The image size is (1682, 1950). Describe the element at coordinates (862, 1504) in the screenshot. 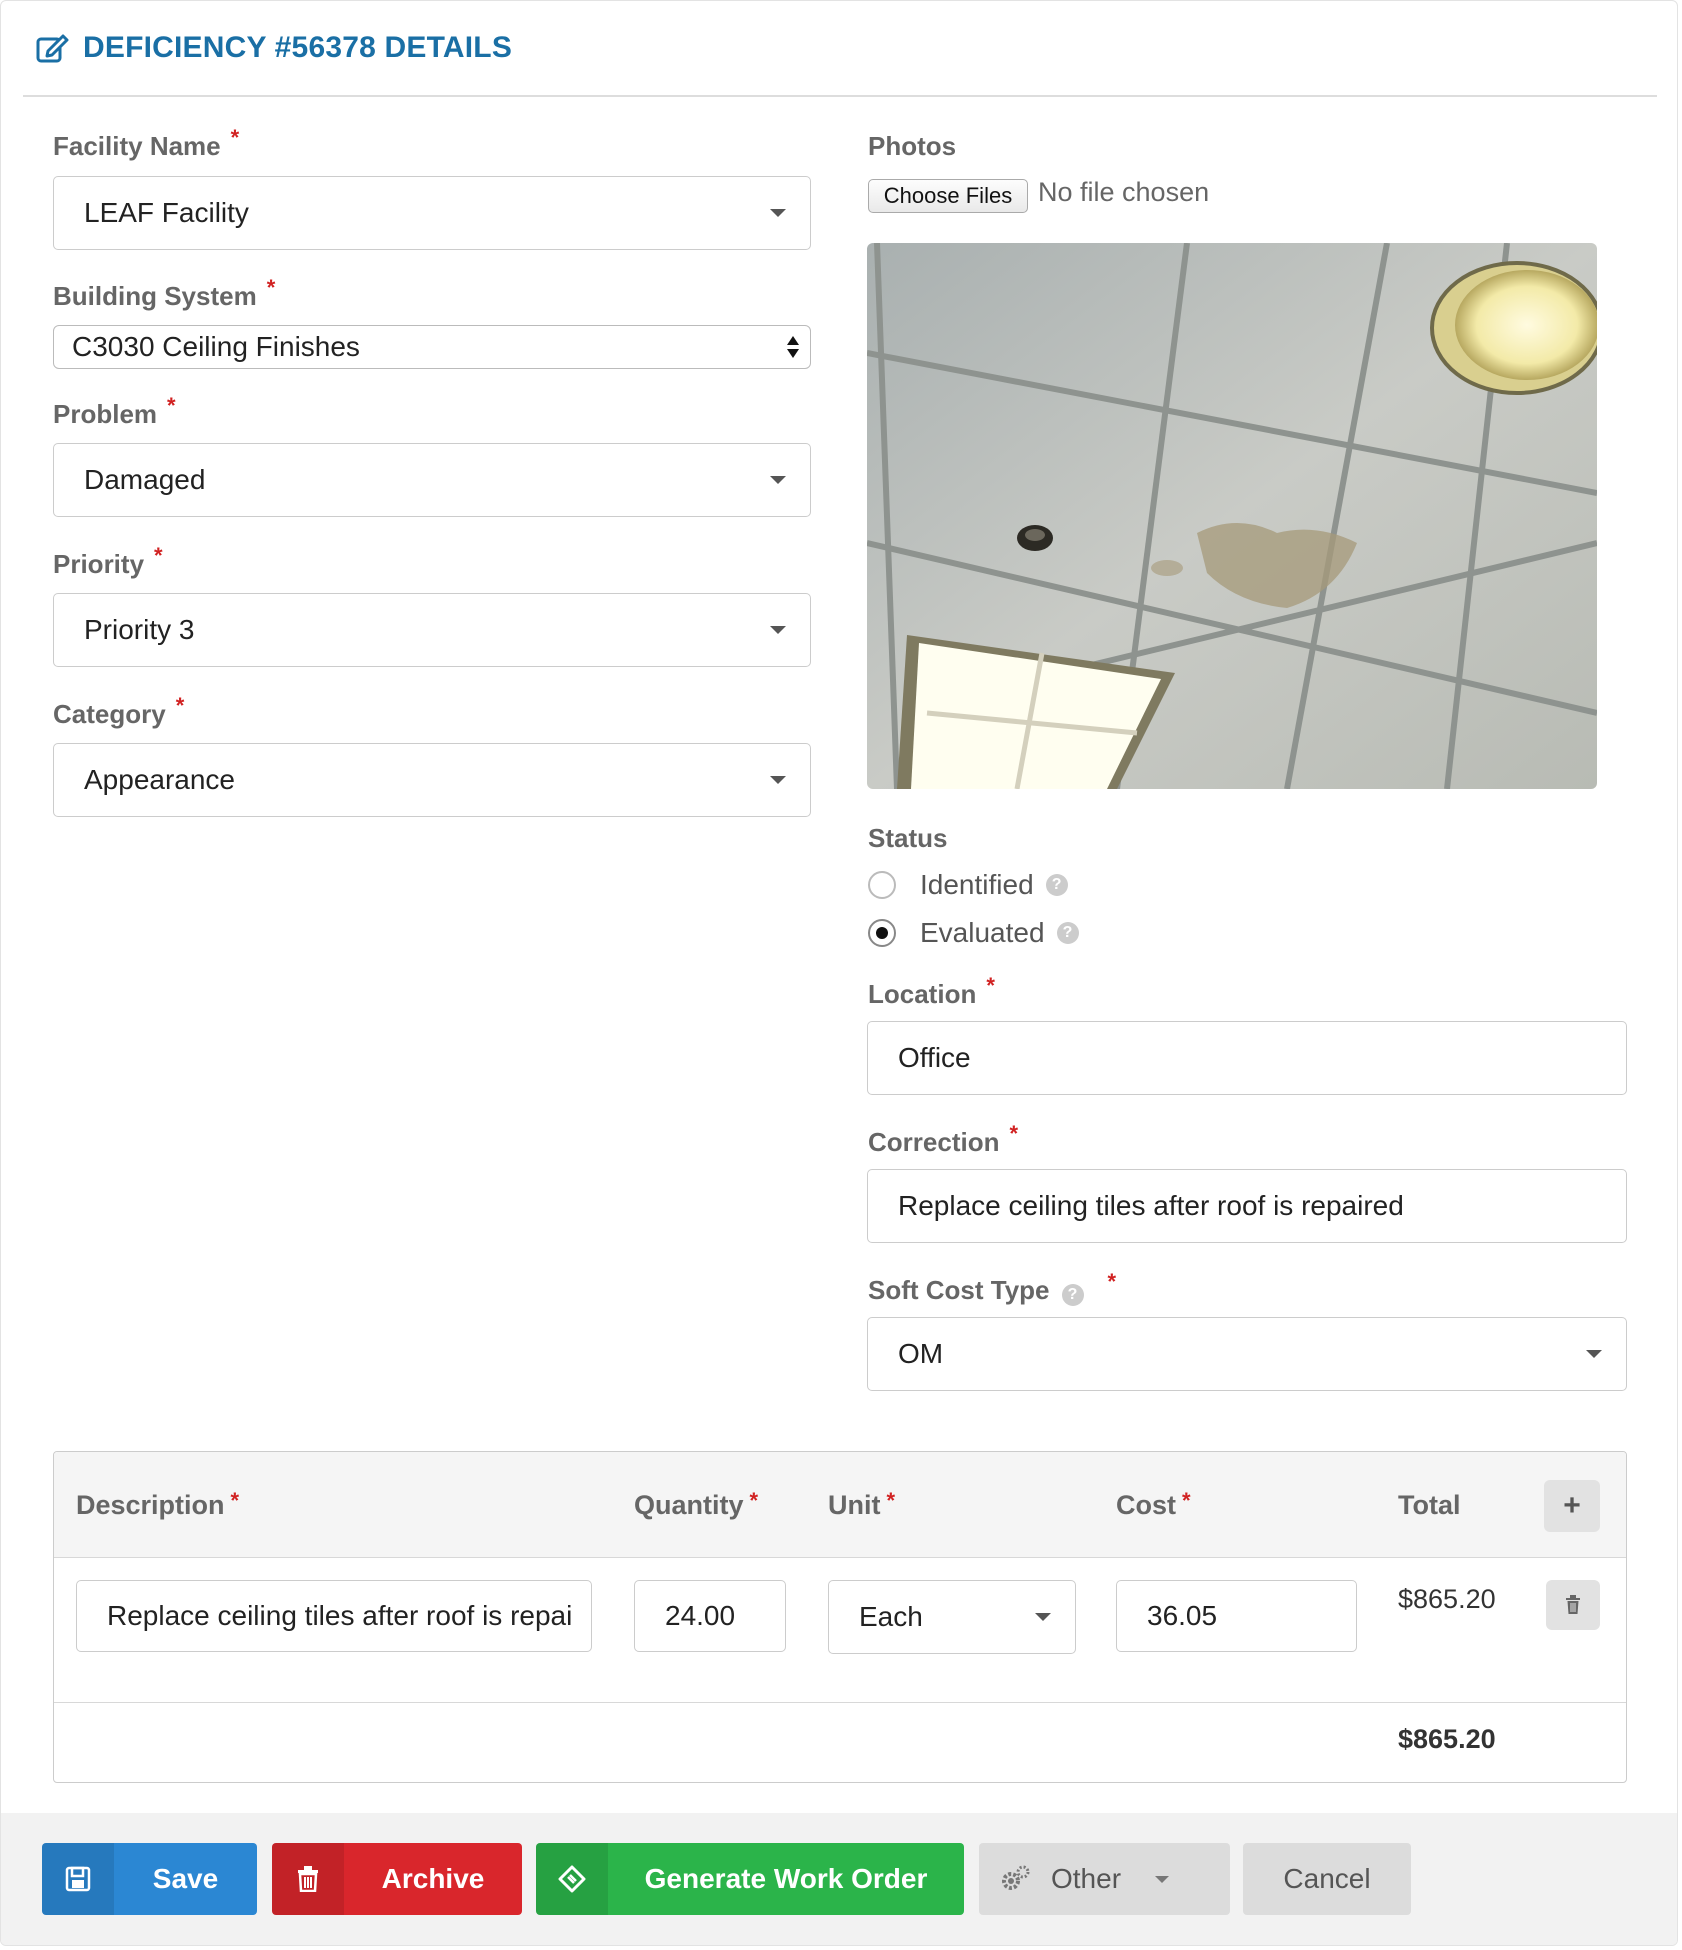

I see `unit-header: Unit *` at that location.